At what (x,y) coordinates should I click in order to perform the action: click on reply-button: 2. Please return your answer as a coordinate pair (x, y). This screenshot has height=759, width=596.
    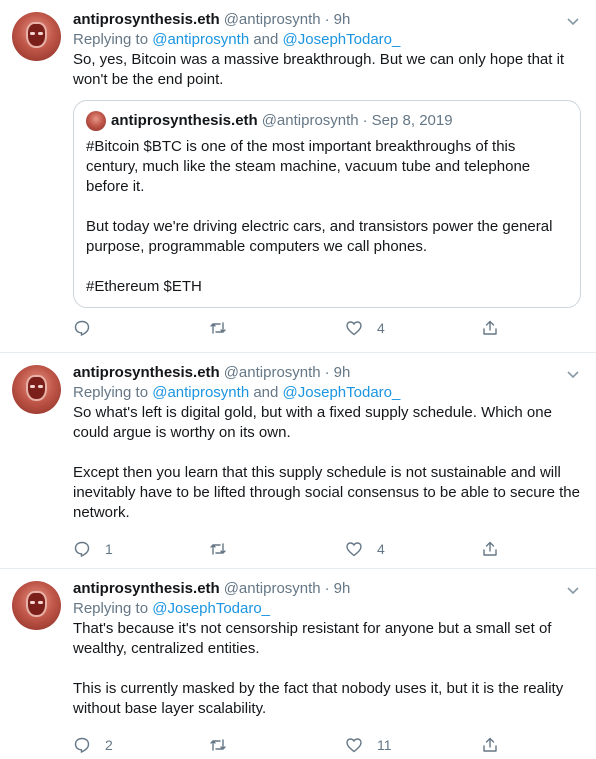
    Looking at the image, I should click on (141, 745).